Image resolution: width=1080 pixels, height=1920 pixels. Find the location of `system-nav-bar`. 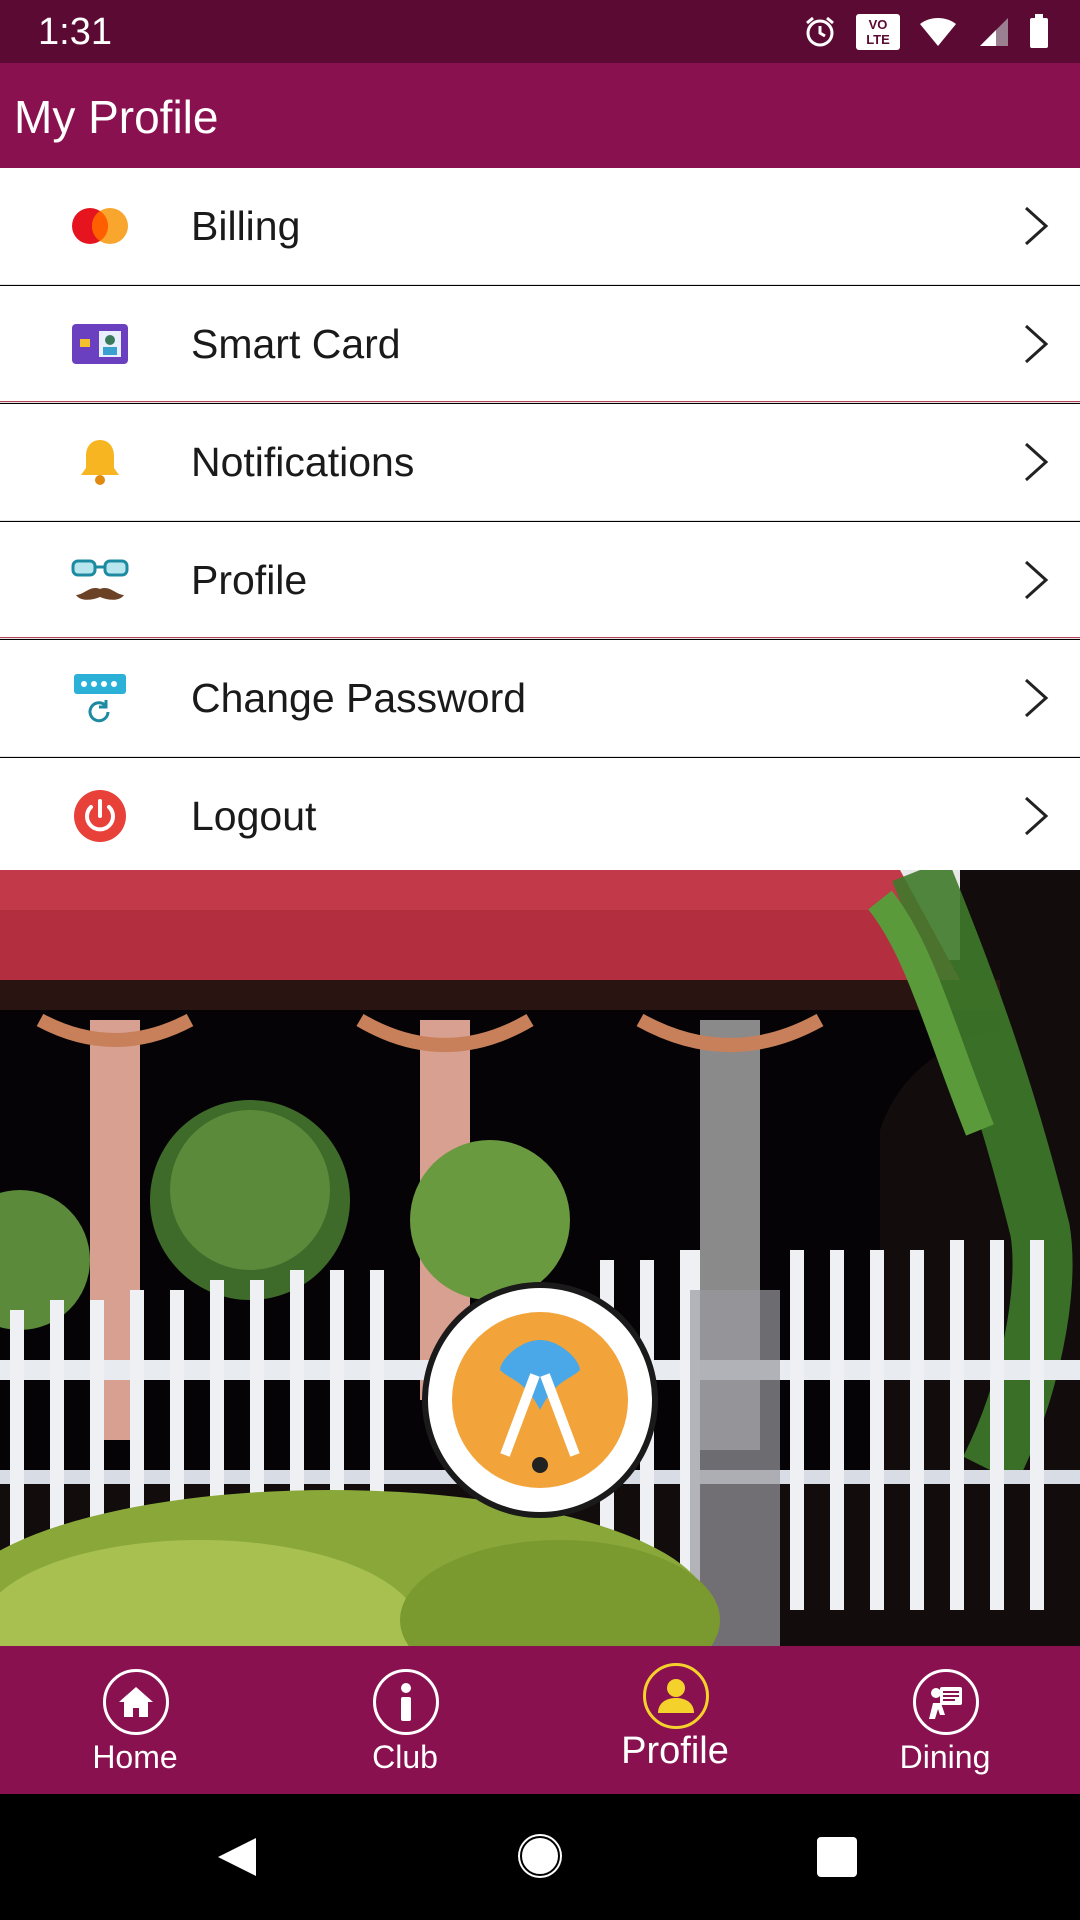

system-nav-bar is located at coordinates (540, 1857).